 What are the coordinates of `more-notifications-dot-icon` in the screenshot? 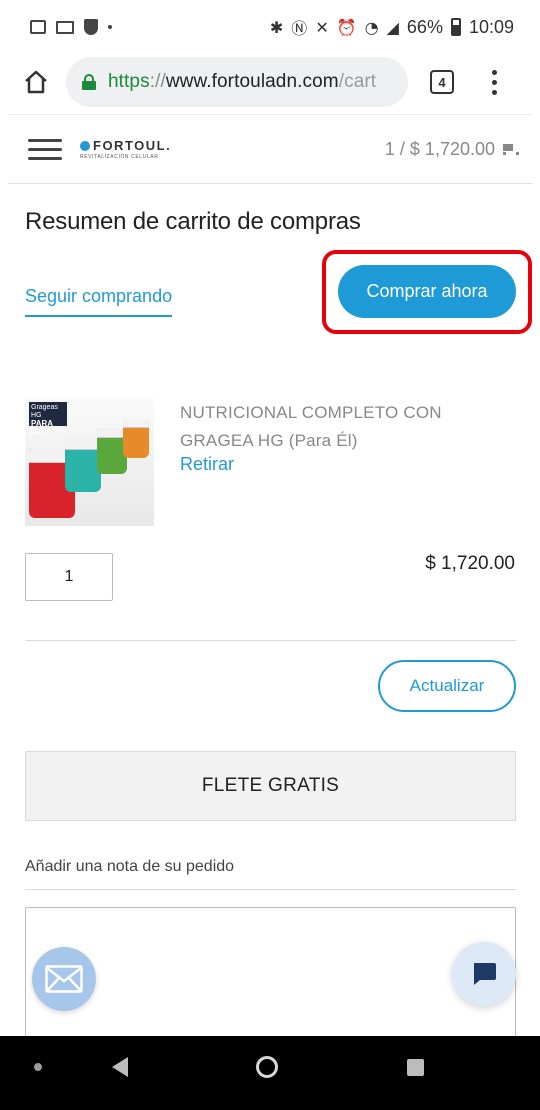 It's located at (110, 27).